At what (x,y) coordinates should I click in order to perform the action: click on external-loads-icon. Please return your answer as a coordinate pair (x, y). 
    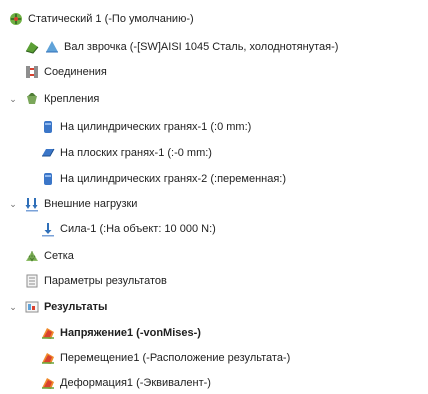
    Looking at the image, I should click on (32, 204).